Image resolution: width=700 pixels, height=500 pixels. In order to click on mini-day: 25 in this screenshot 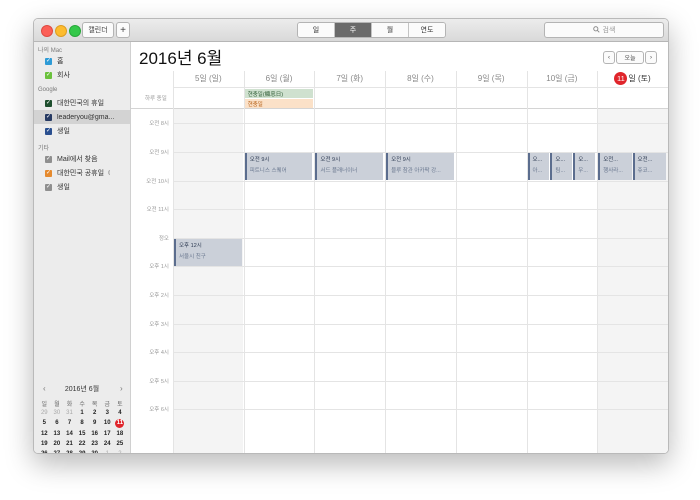, I will do `click(120, 444)`.